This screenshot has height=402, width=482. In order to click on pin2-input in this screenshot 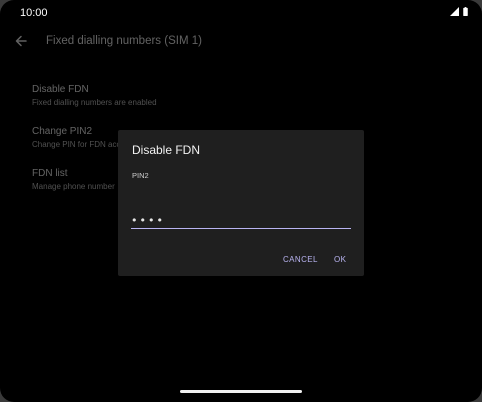, I will do `click(241, 220)`.